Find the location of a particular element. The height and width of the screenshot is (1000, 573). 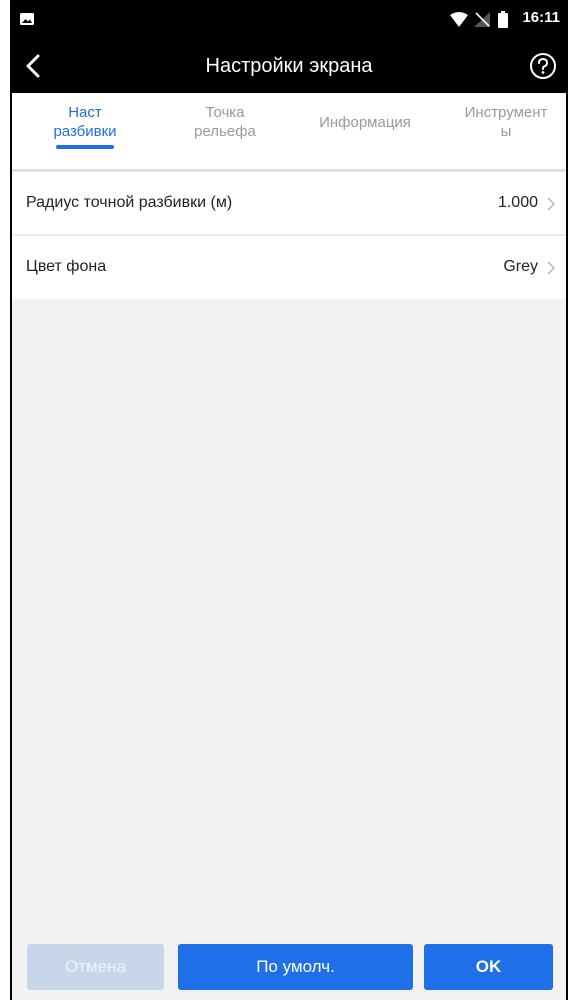

action-buttons: Отмена По умолч. OK is located at coordinates (289, 971).